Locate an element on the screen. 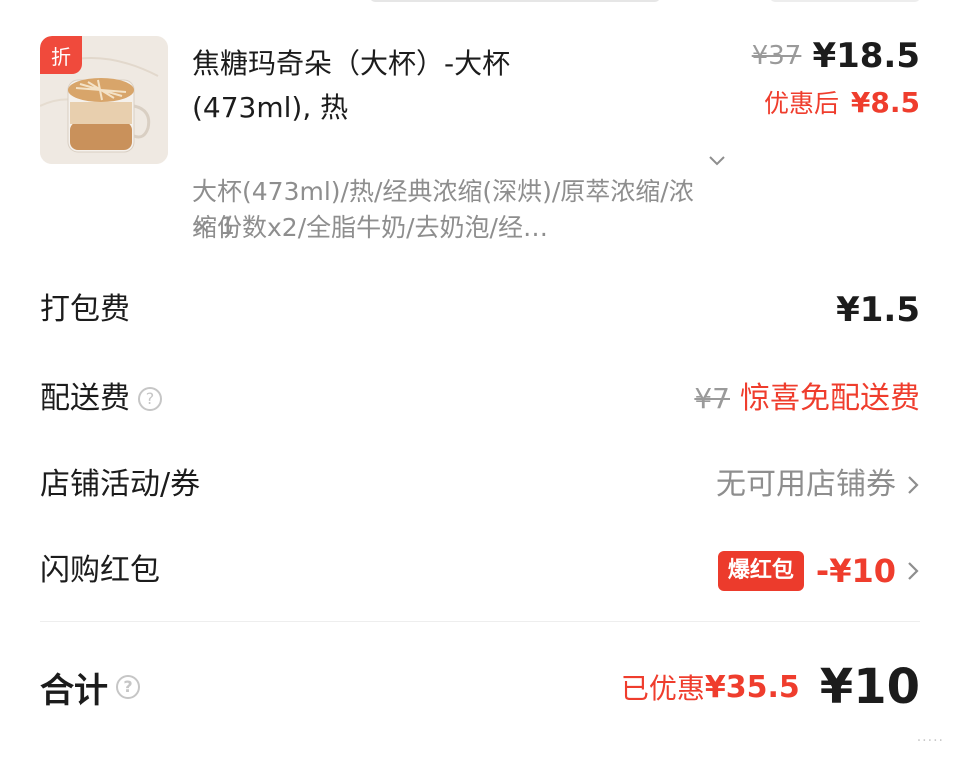 The width and height of the screenshot is (960, 757). delivery-fee-value: 惊喜免配送费 is located at coordinates (830, 398).